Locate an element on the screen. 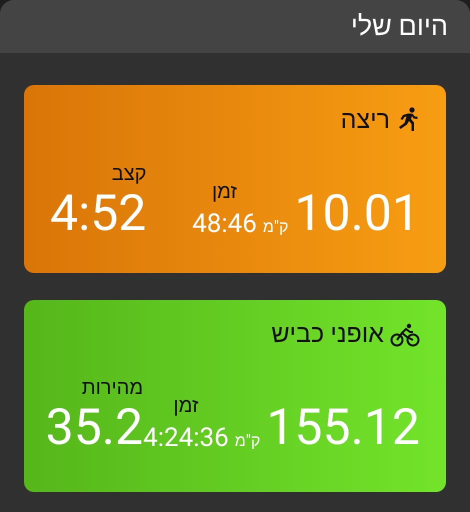 The image size is (470, 512). time-value: 48:46 is located at coordinates (224, 224).